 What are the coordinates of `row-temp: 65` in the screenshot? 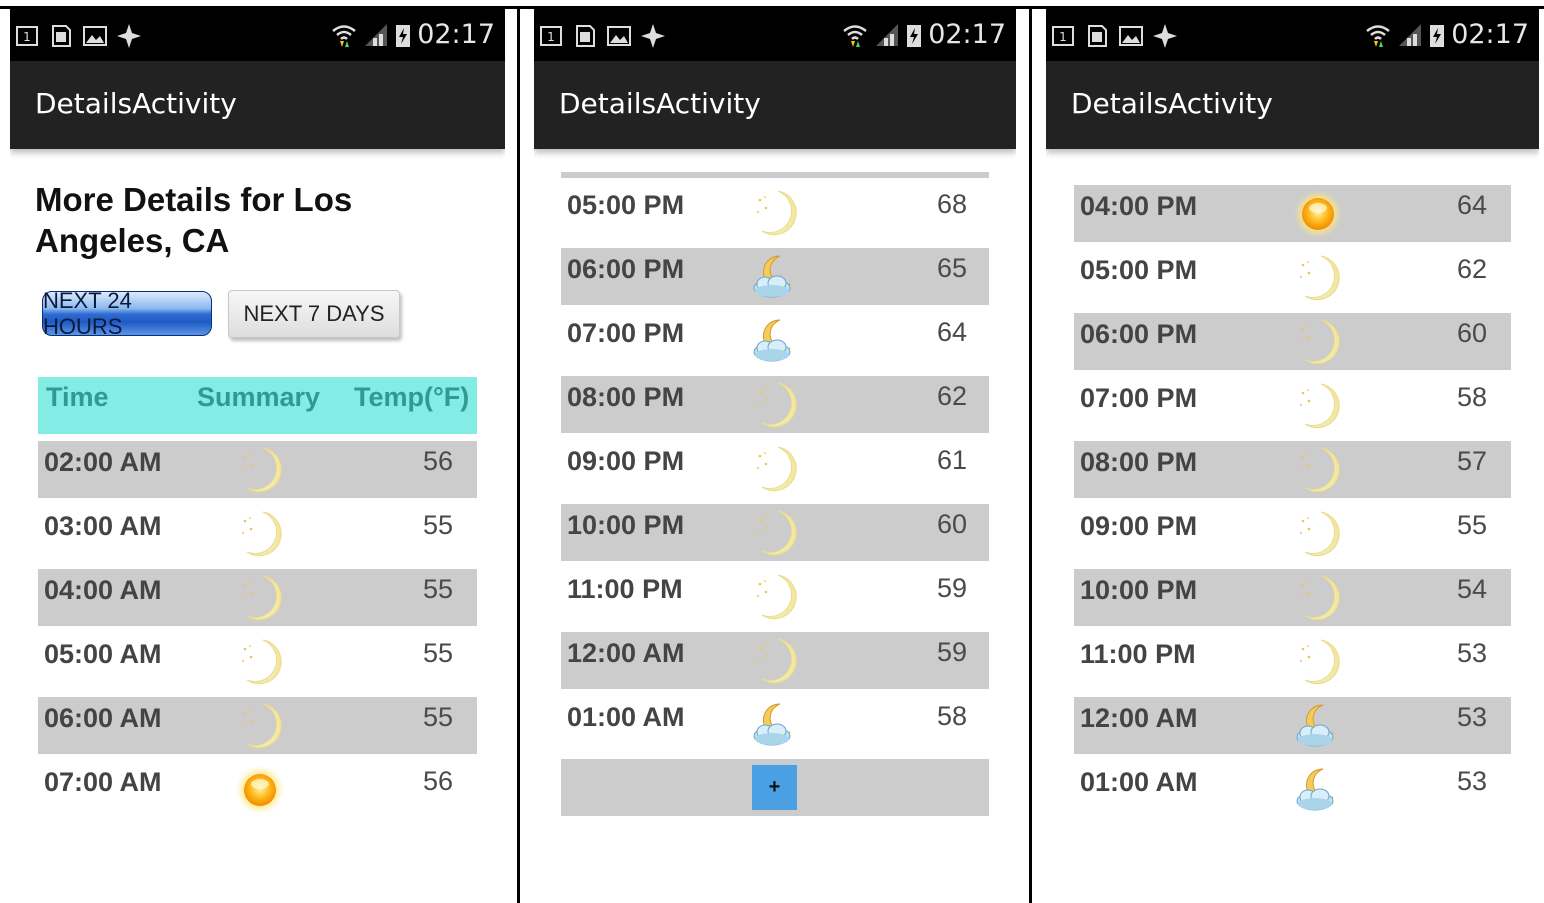 It's located at (952, 268).